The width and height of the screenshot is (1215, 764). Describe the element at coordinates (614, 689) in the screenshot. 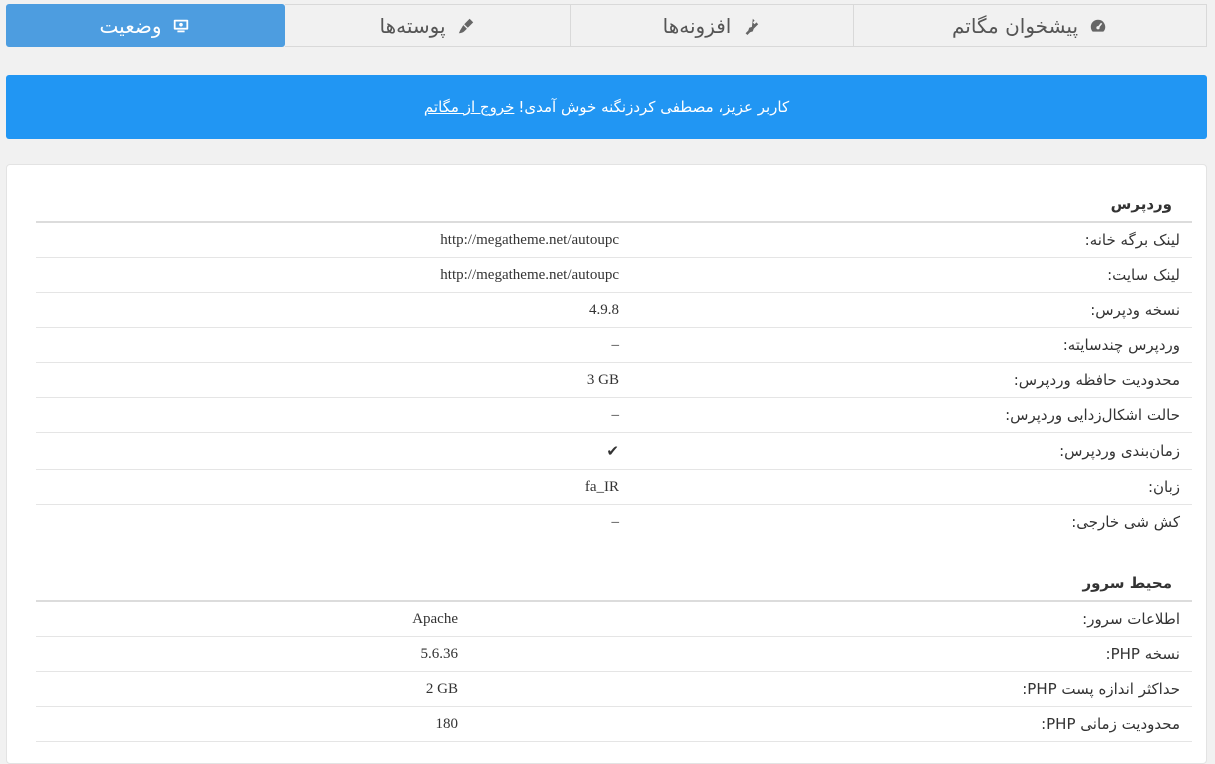

I see `table-row: حداکثر اندازه پست PHP: 2 GB` at that location.